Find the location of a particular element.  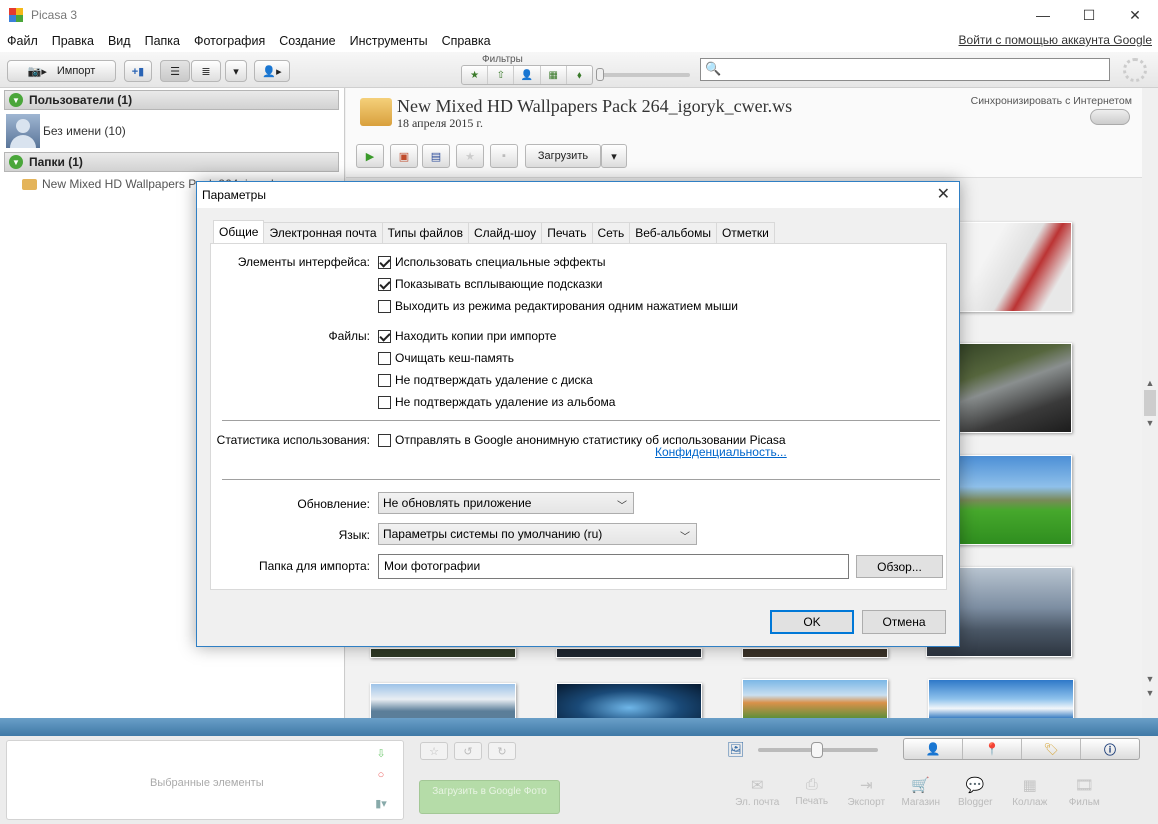

upload-button: Загрузить is located at coordinates (563, 156).